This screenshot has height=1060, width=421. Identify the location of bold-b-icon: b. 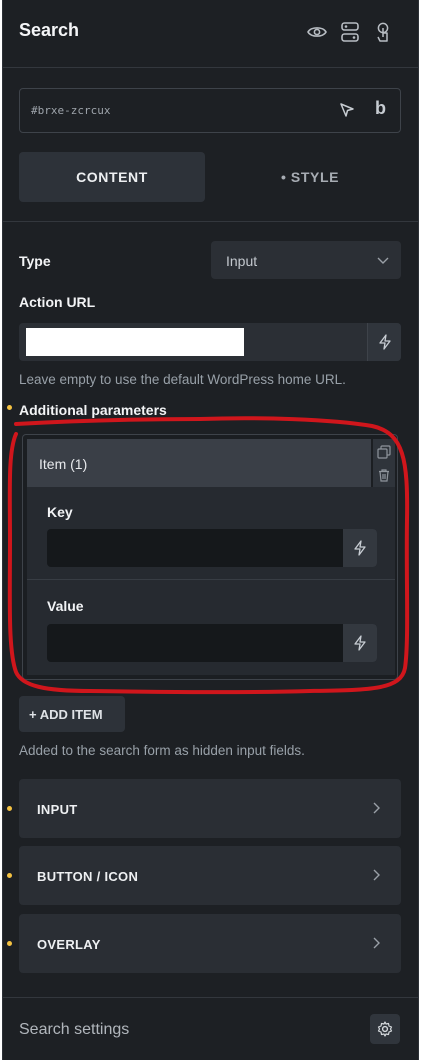
(380, 108).